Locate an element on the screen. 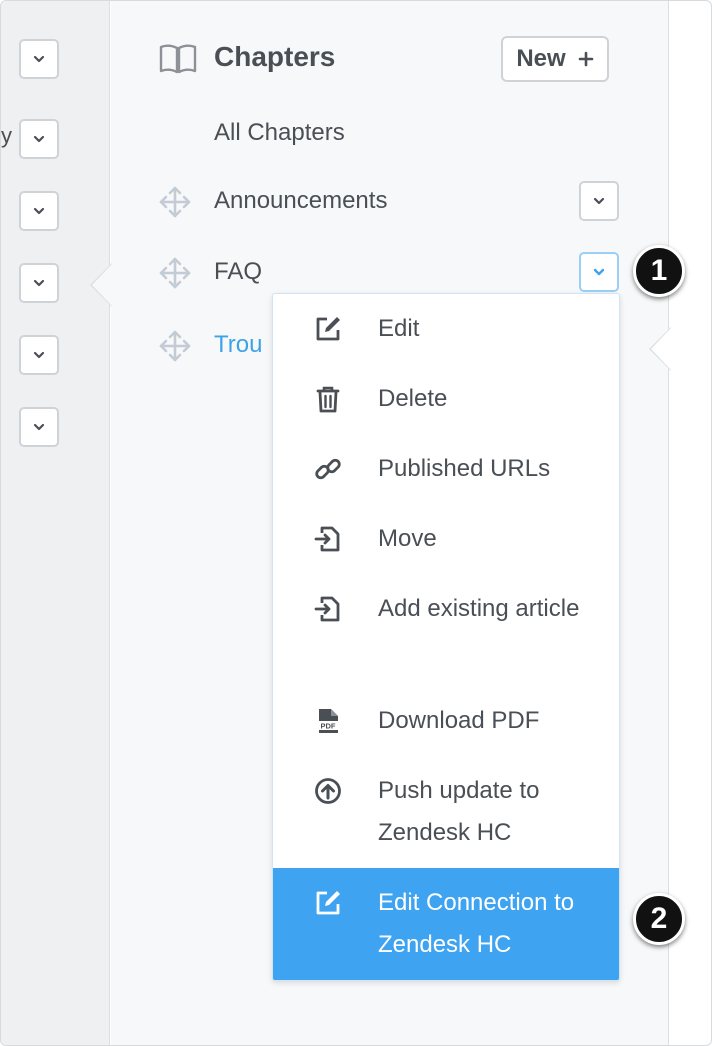 Image resolution: width=712 pixels, height=1046 pixels. menu-item-add-existing-article: Add existing article is located at coordinates (446, 644).